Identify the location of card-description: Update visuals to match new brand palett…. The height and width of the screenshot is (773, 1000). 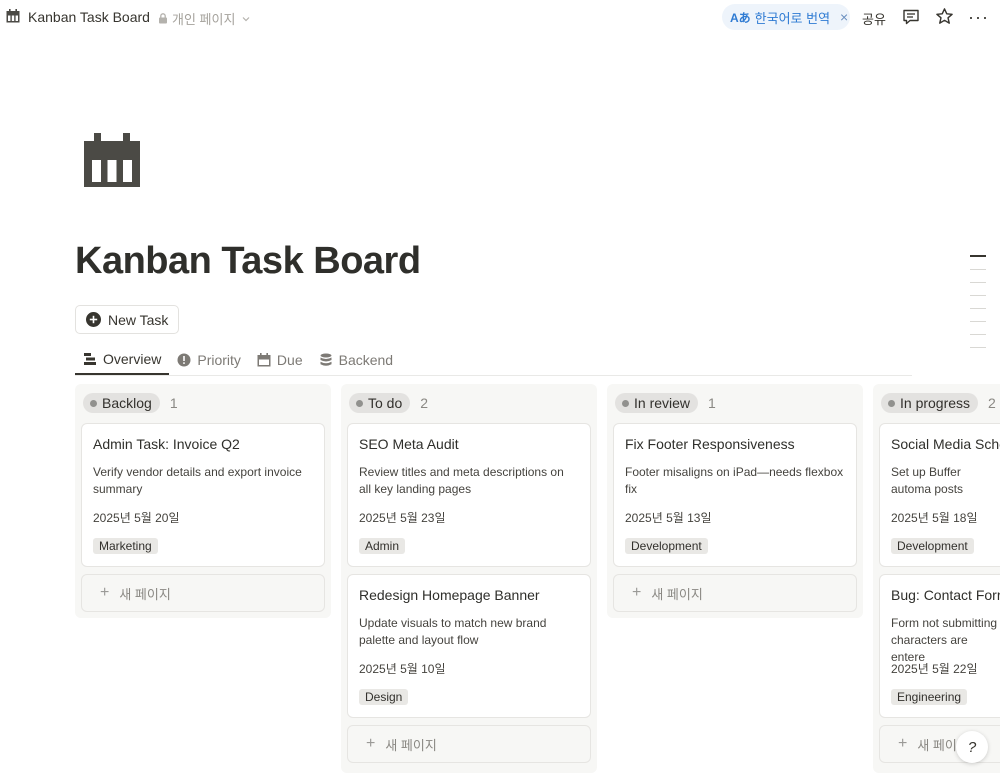
(453, 631).